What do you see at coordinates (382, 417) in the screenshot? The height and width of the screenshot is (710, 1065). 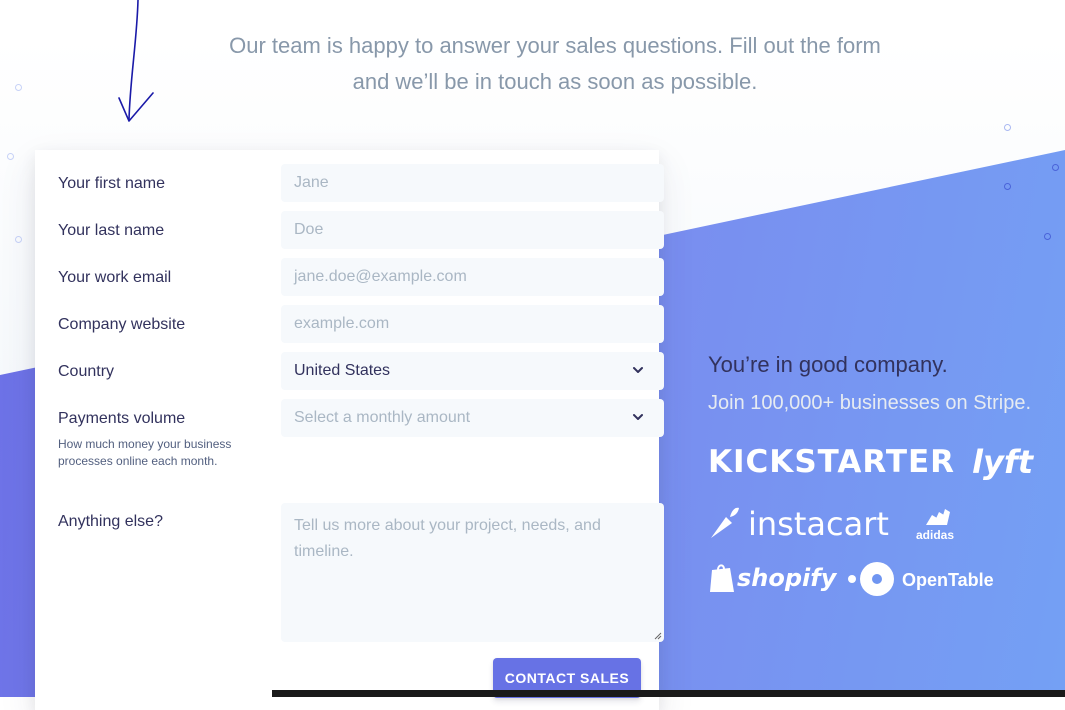 I see `volume-placeholder: Select a monthly amount` at bounding box center [382, 417].